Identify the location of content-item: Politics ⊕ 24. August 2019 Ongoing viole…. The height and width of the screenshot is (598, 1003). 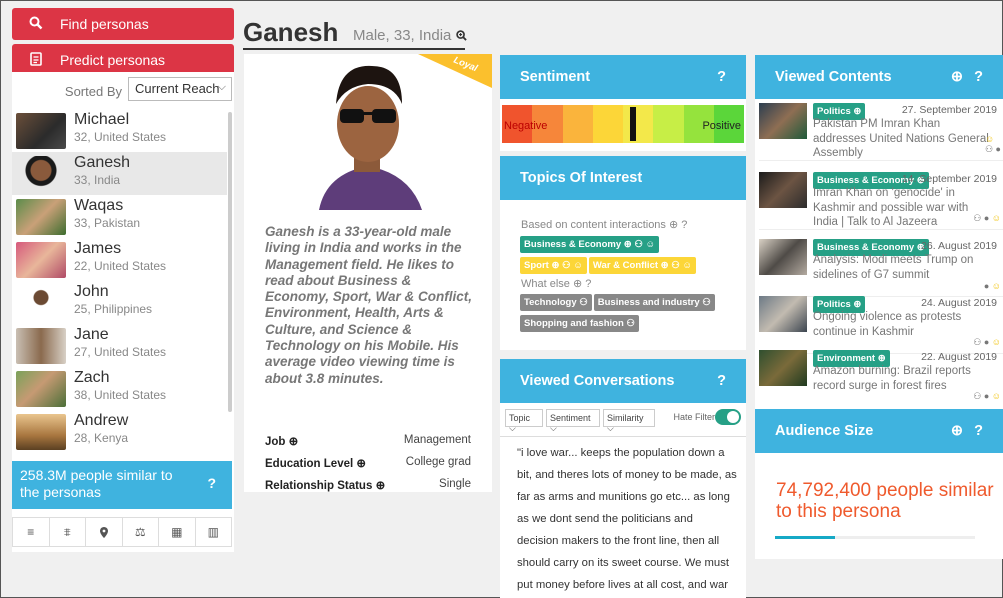
(881, 325).